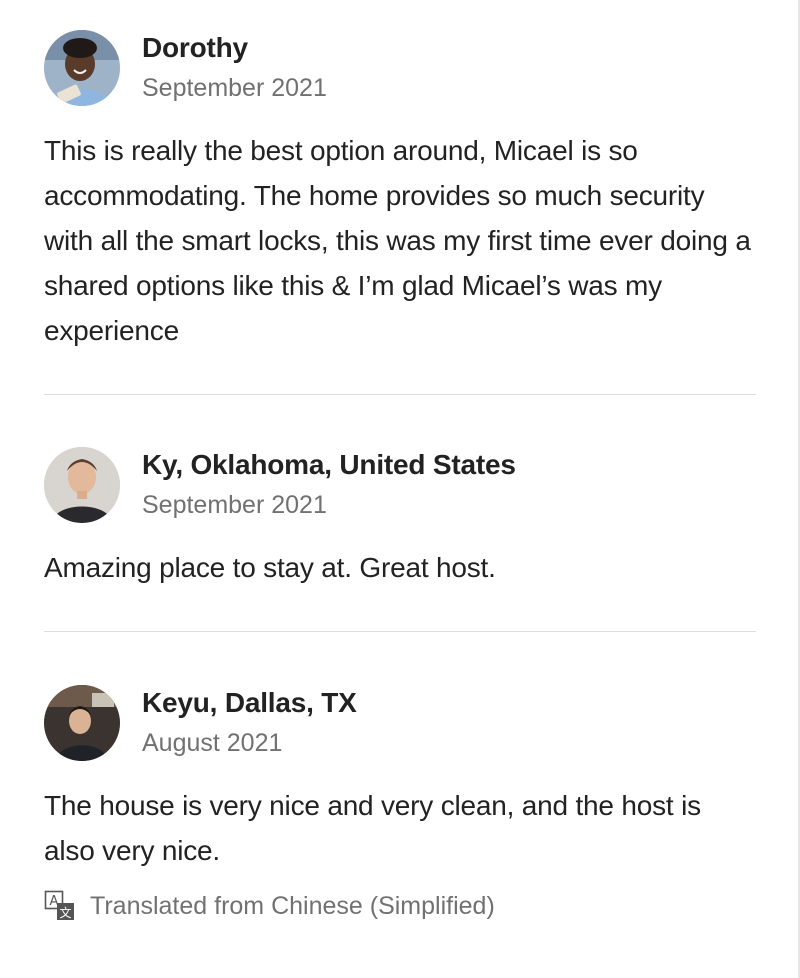 This screenshot has height=978, width=800. Describe the element at coordinates (292, 906) in the screenshot. I see `translation-label: Translated from Chinese (Simplified)` at that location.